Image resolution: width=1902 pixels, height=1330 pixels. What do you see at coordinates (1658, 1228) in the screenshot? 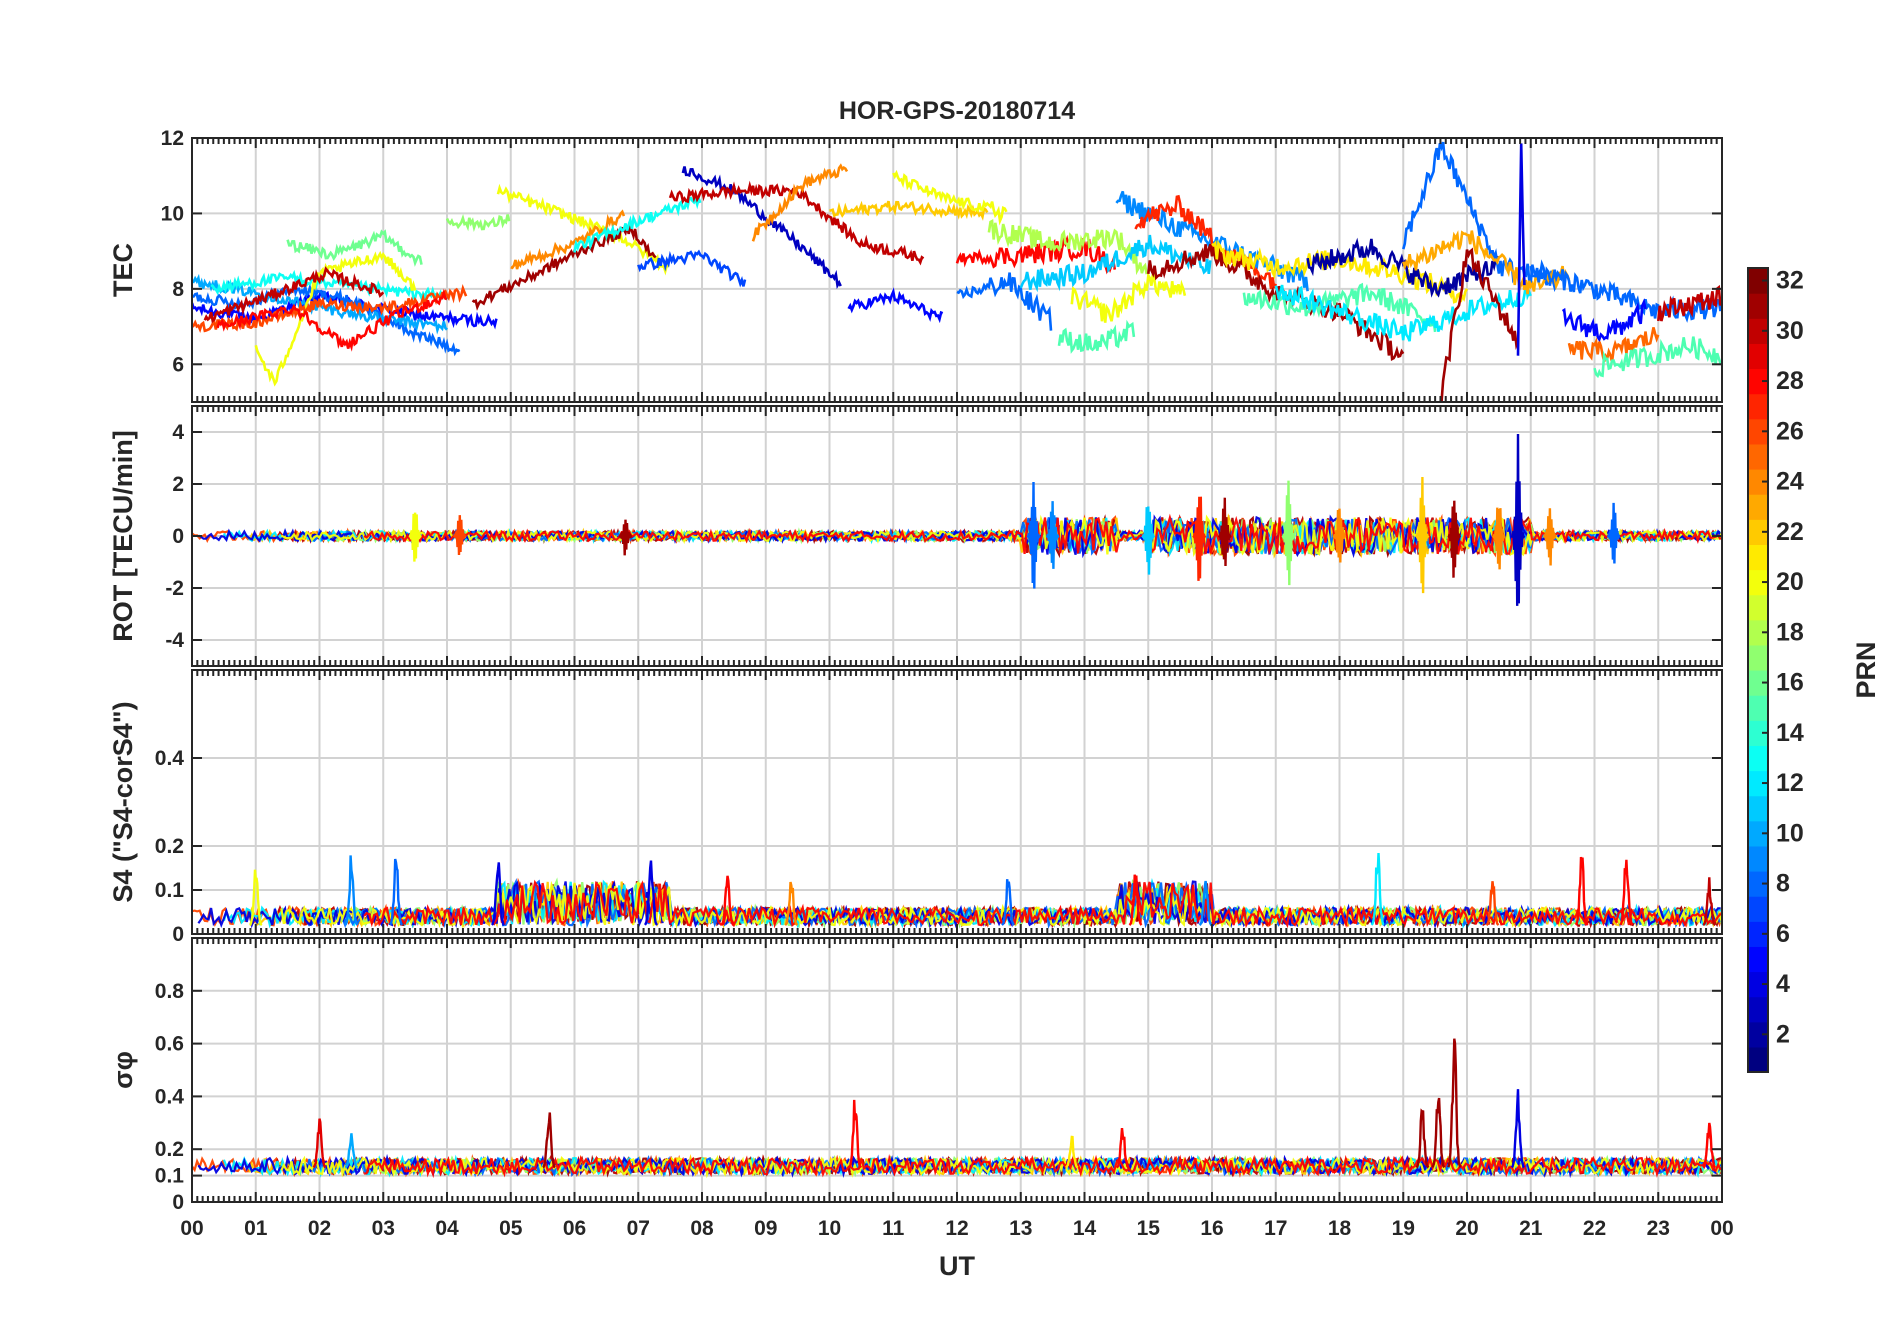
I see `x-tick-label: 23` at bounding box center [1658, 1228].